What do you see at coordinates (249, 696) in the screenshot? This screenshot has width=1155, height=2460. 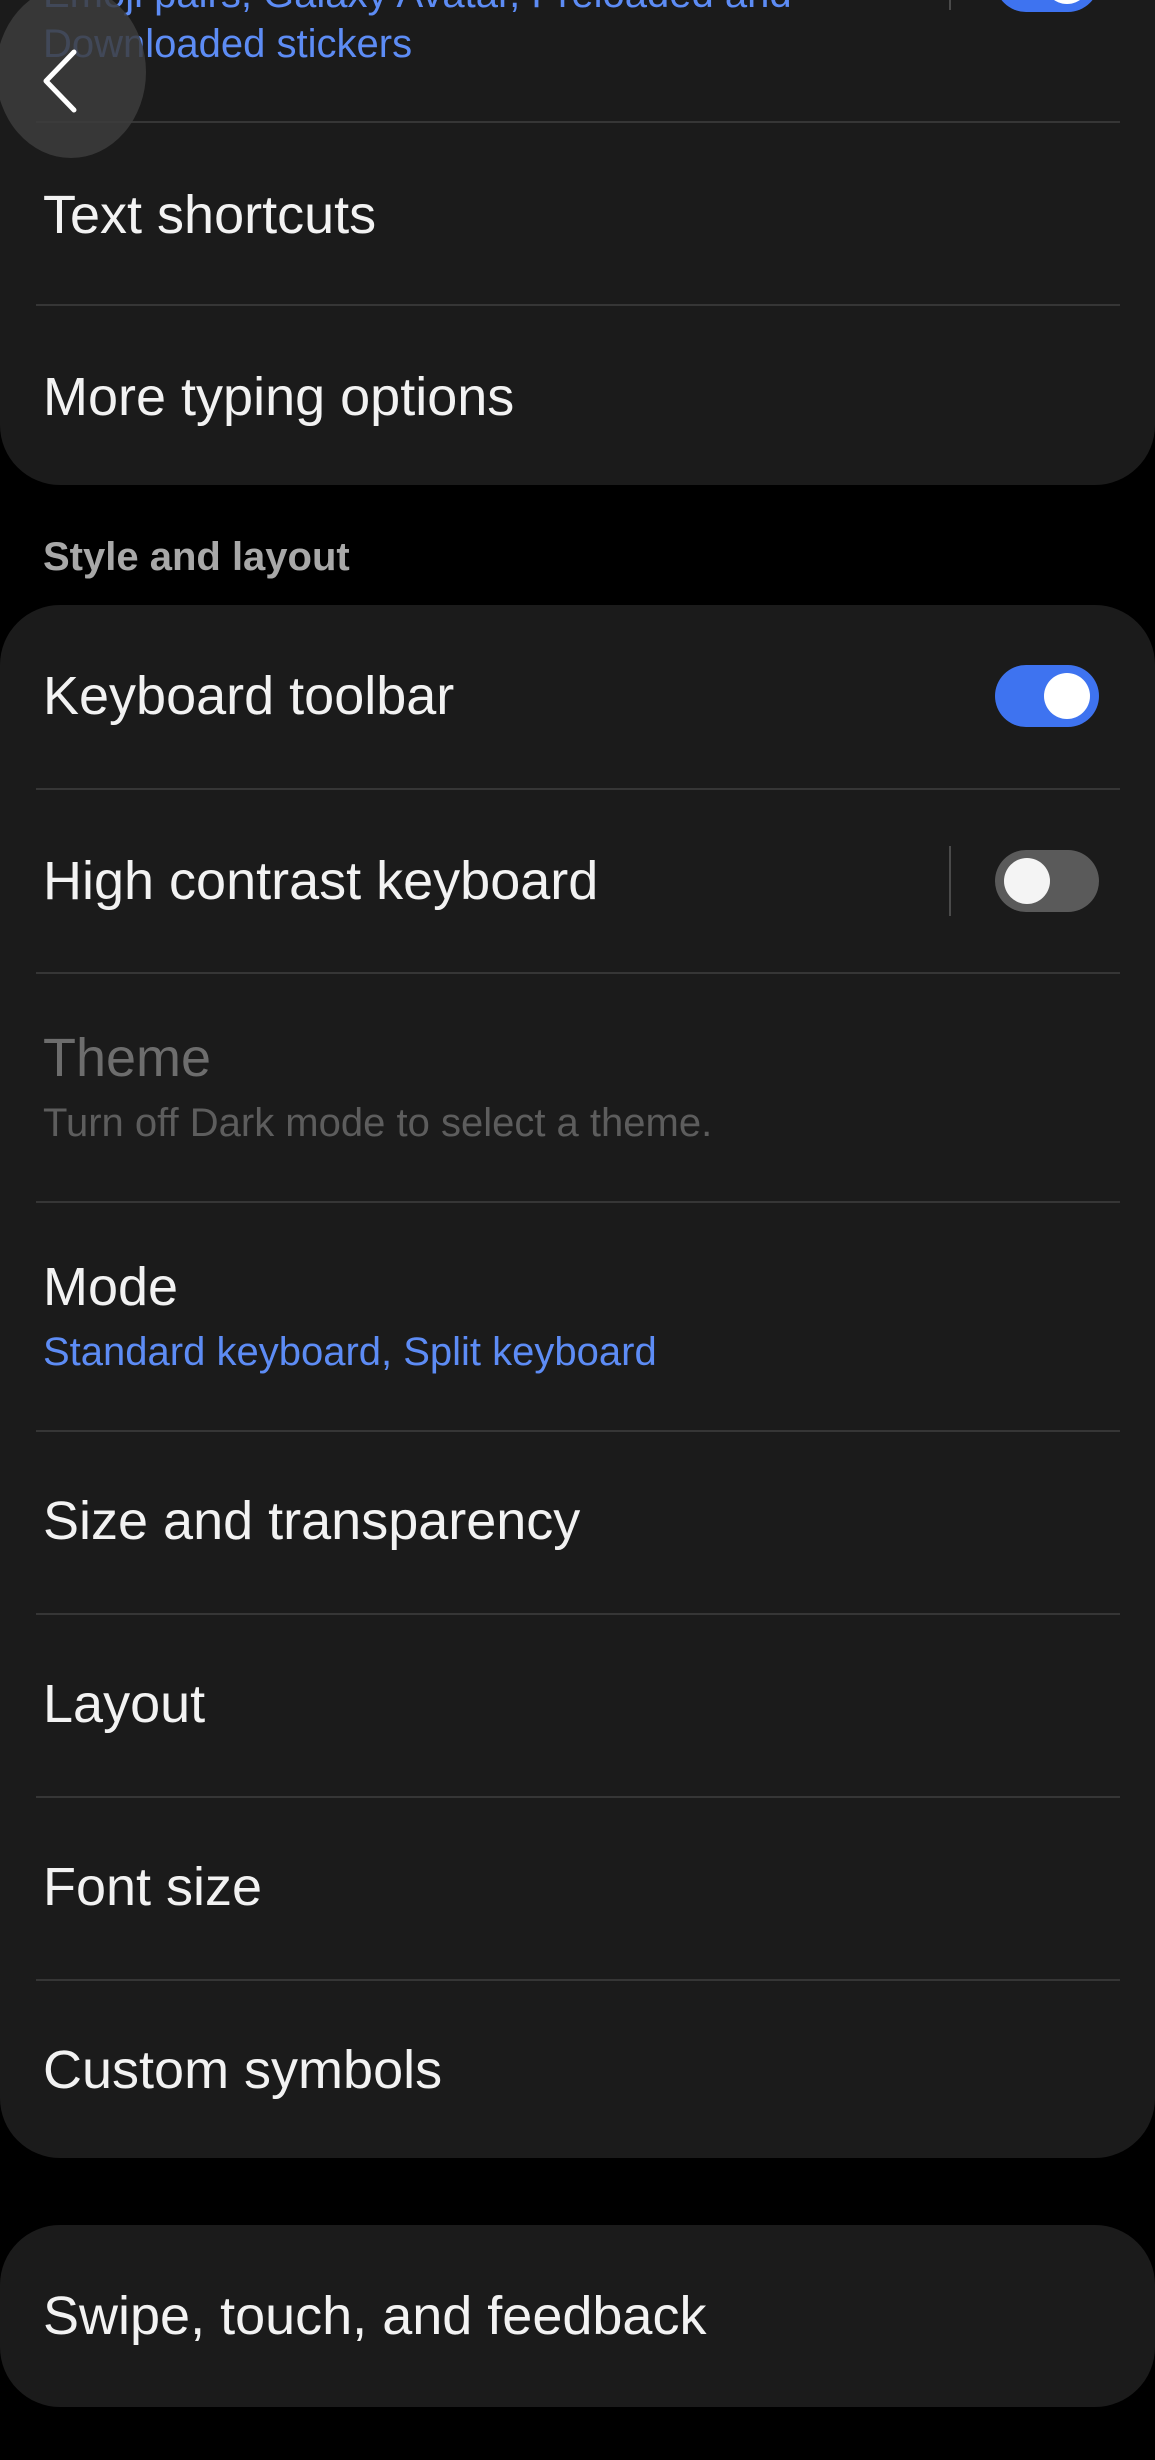 I see `keyboard-toolbar-label: Keyboard toolbar` at bounding box center [249, 696].